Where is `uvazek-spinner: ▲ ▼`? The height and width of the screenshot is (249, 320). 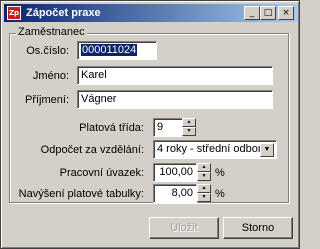
uvazek-spinner: ▲ ▼ is located at coordinates (204, 172).